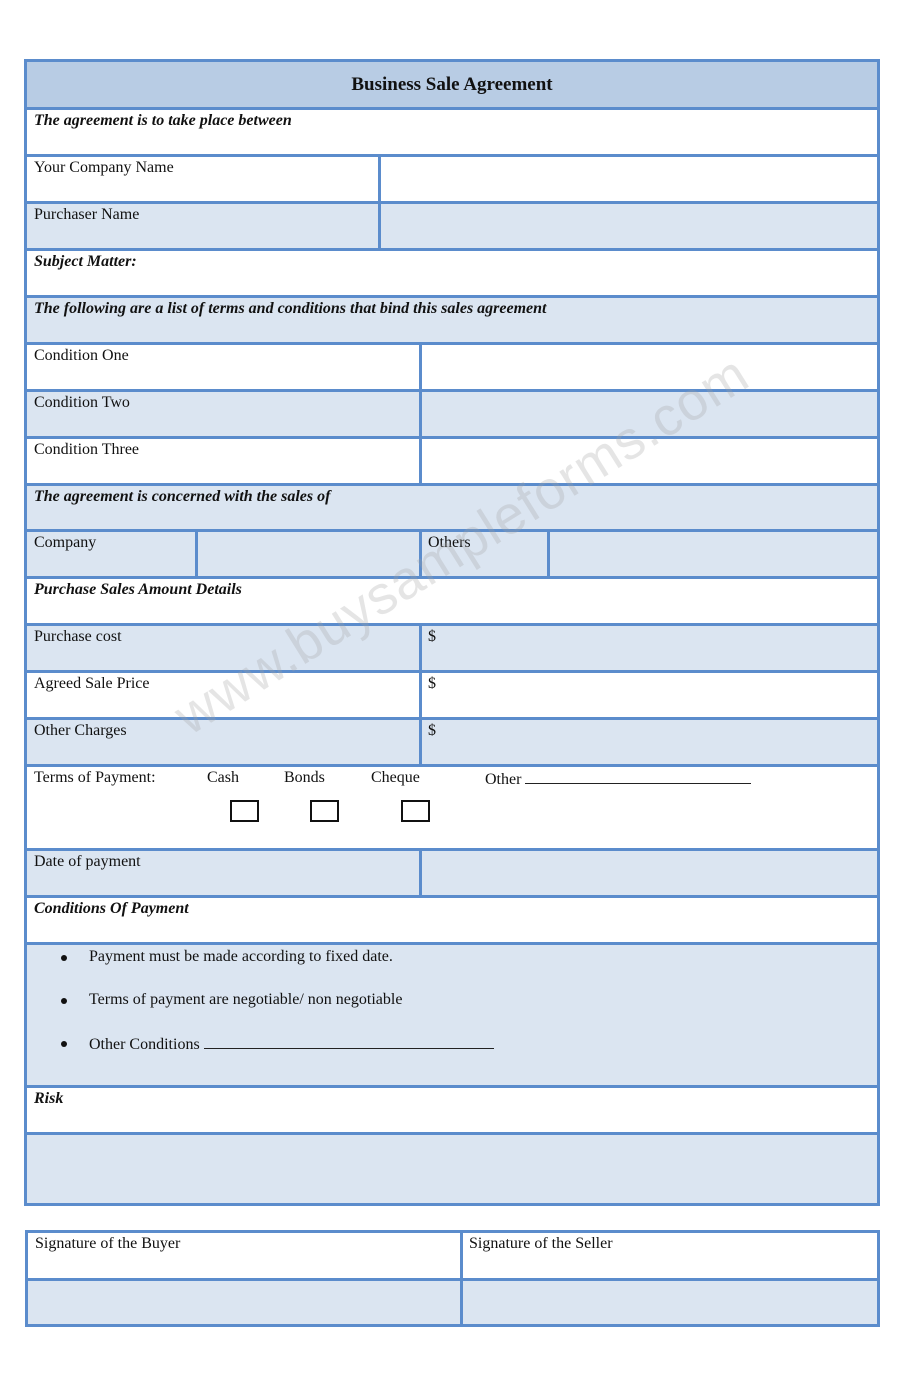  I want to click on condition-row: Condition Two, so click(452, 415).